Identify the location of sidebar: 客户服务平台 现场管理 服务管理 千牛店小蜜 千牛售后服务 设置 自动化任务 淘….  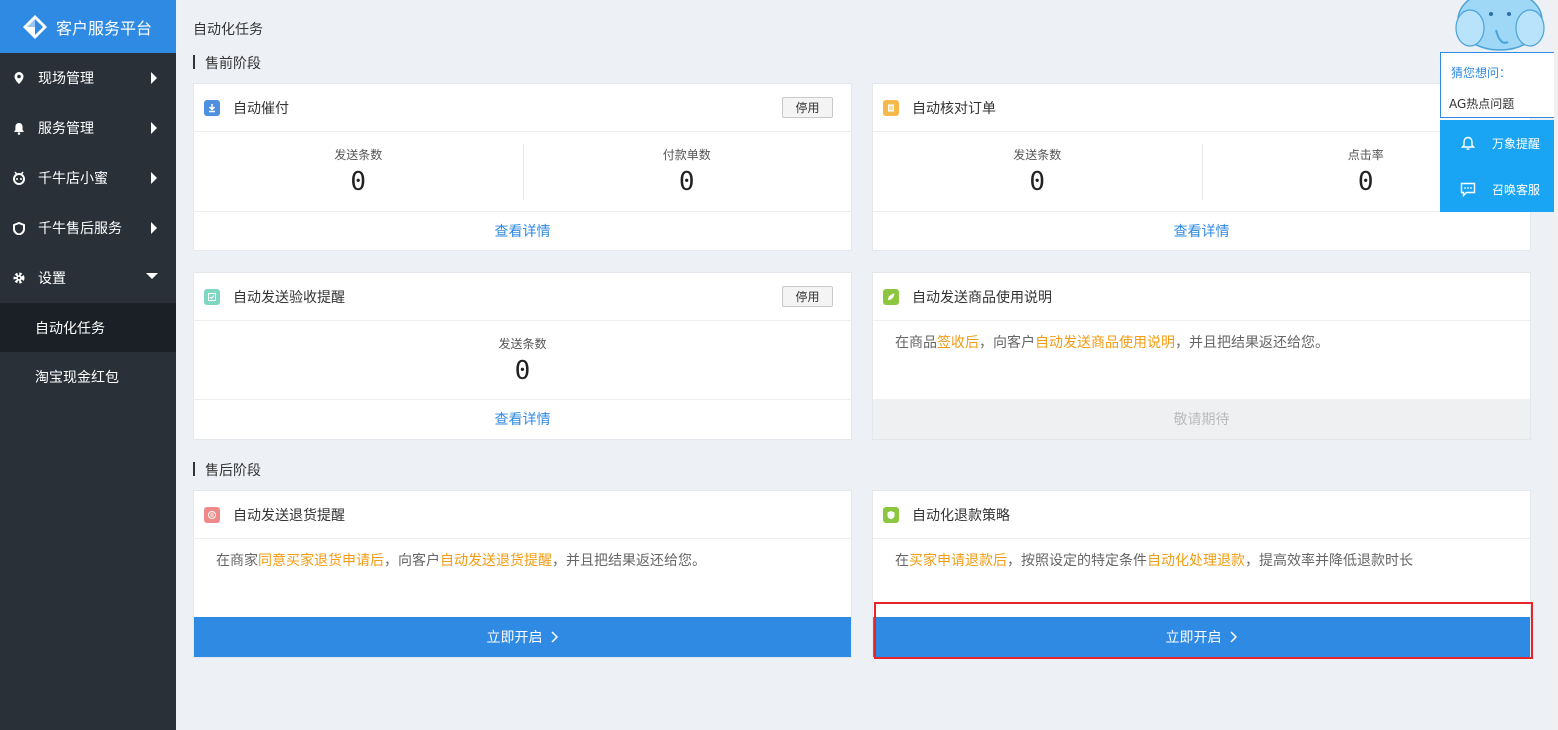
(88, 365).